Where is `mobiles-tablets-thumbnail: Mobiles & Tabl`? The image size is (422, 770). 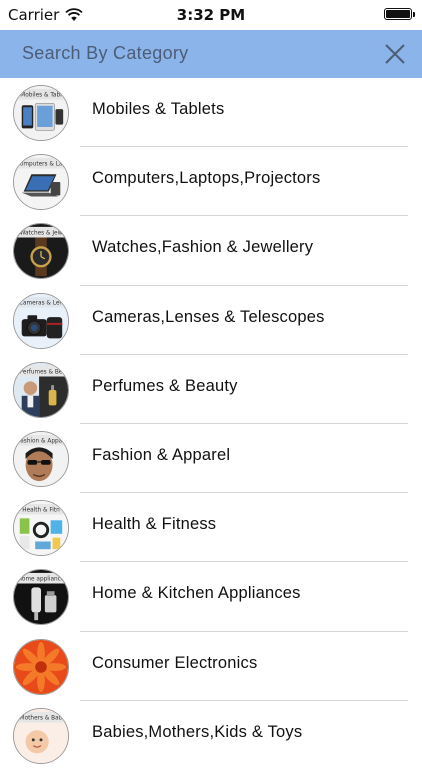 mobiles-tablets-thumbnail: Mobiles & Tabl is located at coordinates (41, 113).